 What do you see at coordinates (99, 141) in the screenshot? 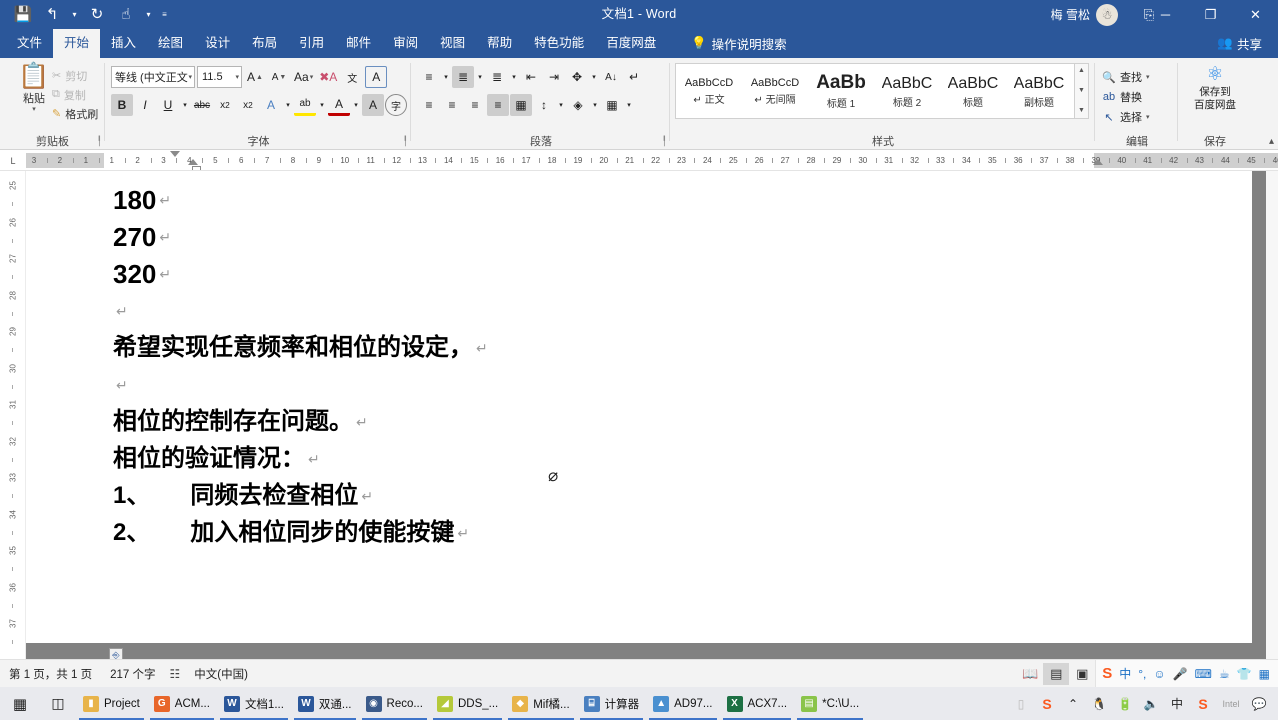
I see `clipboard-dialog-launcher: ╿` at bounding box center [99, 141].